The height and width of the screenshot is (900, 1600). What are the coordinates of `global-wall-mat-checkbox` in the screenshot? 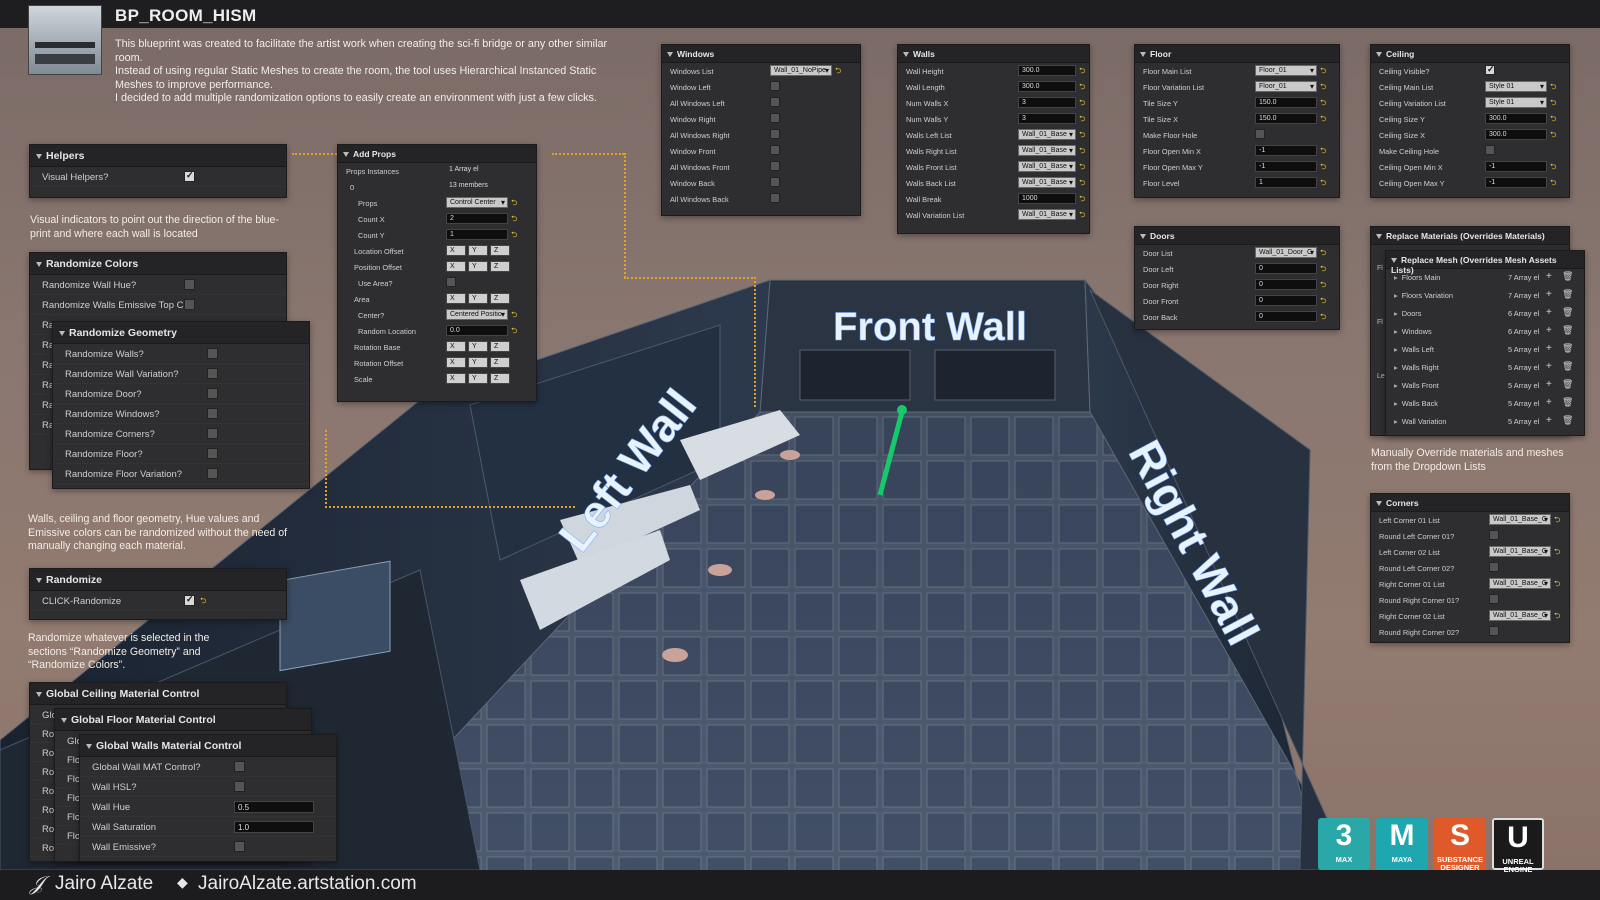 It's located at (239, 766).